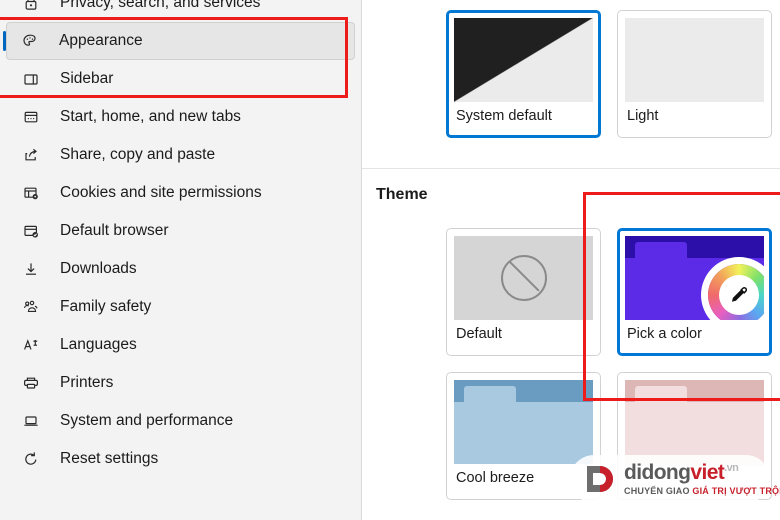  What do you see at coordinates (180, 231) in the screenshot?
I see `sidebar-item-default-browser: Default browser` at bounding box center [180, 231].